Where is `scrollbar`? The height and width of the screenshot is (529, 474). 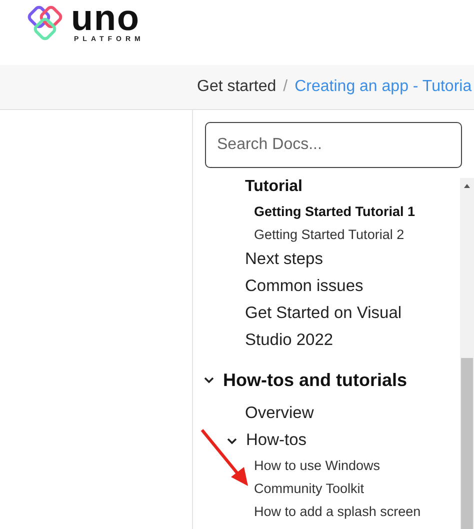 scrollbar is located at coordinates (467, 353).